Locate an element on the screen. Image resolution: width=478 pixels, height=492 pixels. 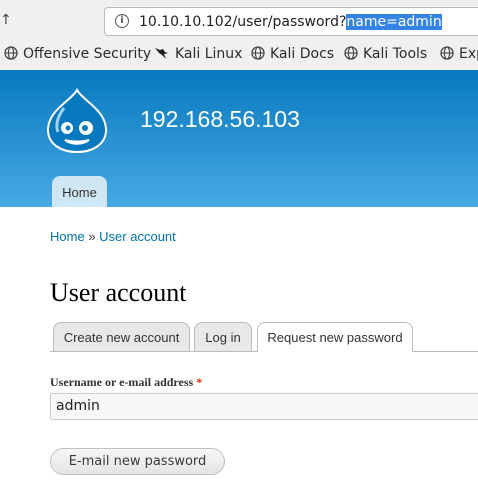
username-input: admin is located at coordinates (264, 406).